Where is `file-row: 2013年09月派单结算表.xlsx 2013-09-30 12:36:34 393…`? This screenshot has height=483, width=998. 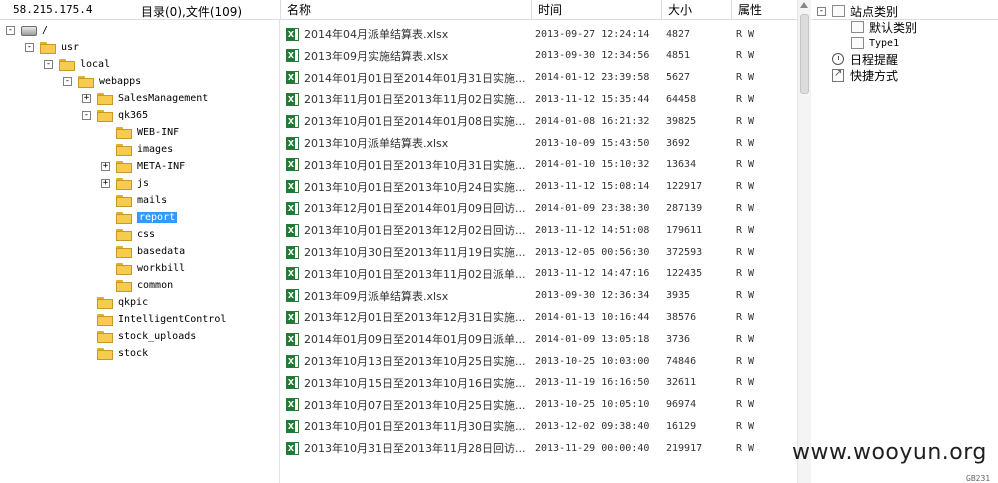
file-row: 2013年09月派单结算表.xlsx 2013-09-30 12:36:34 393… is located at coordinates (539, 296).